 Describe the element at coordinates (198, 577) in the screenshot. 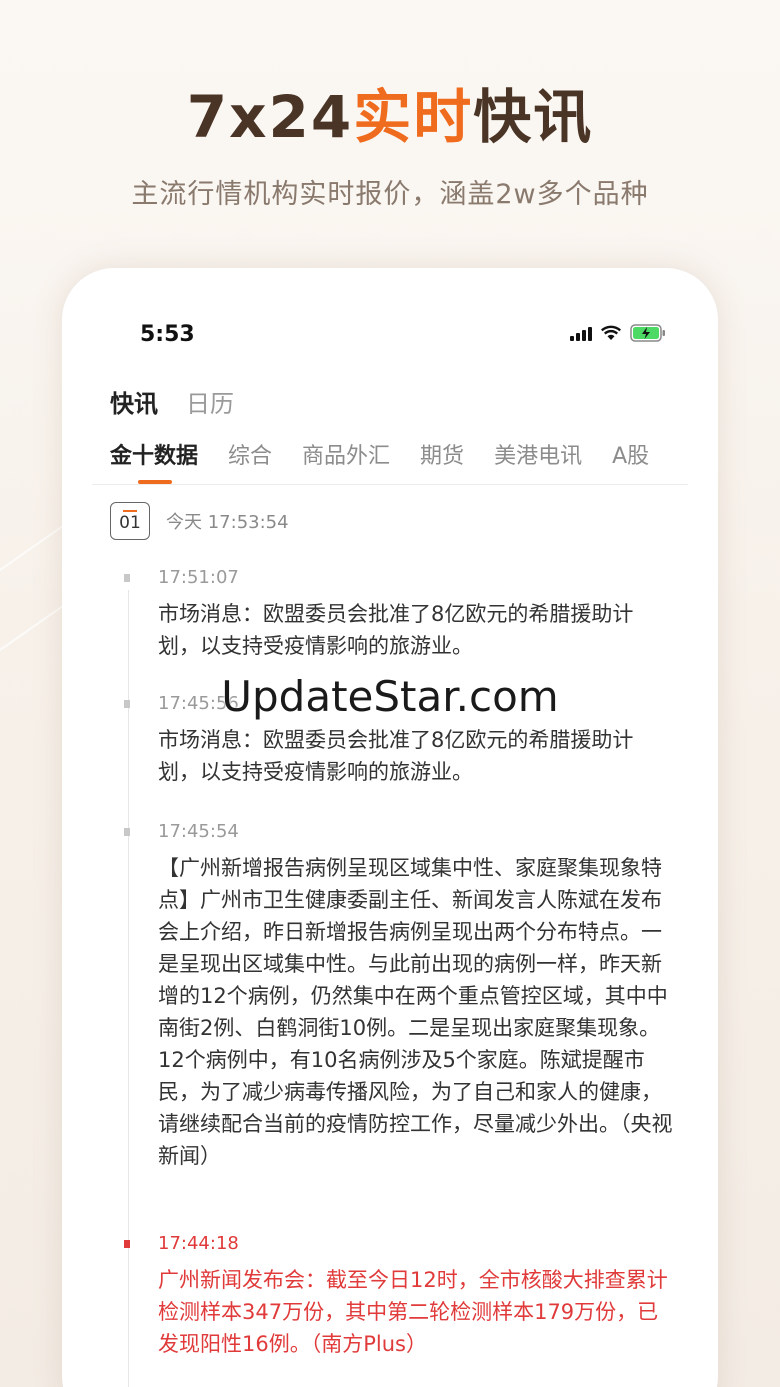

I see `news-time: 17:51:07` at that location.